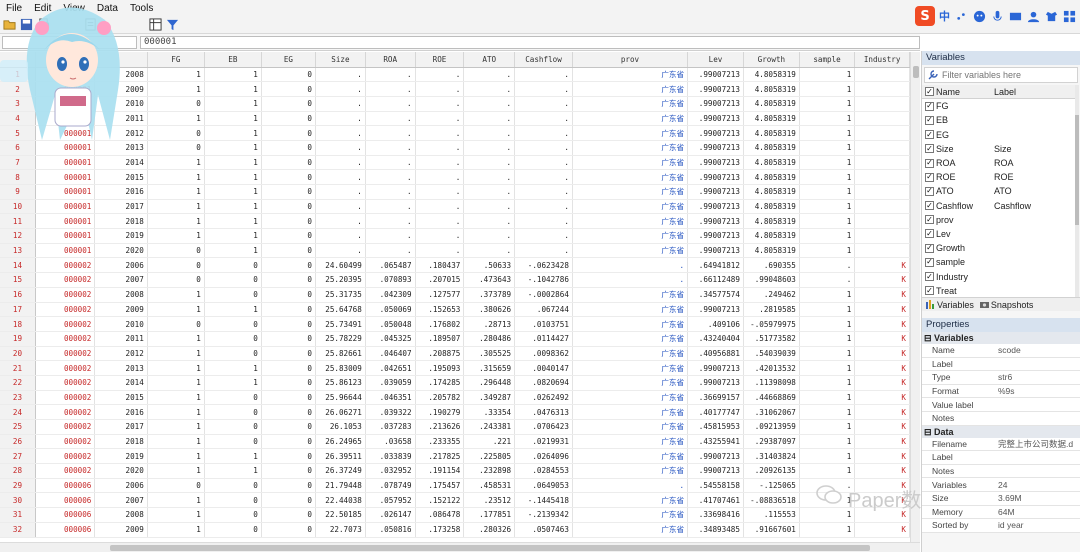 The image size is (1080, 552). What do you see at coordinates (1038, 498) in the screenshot?
I see `property-value: 3.69M` at bounding box center [1038, 498].